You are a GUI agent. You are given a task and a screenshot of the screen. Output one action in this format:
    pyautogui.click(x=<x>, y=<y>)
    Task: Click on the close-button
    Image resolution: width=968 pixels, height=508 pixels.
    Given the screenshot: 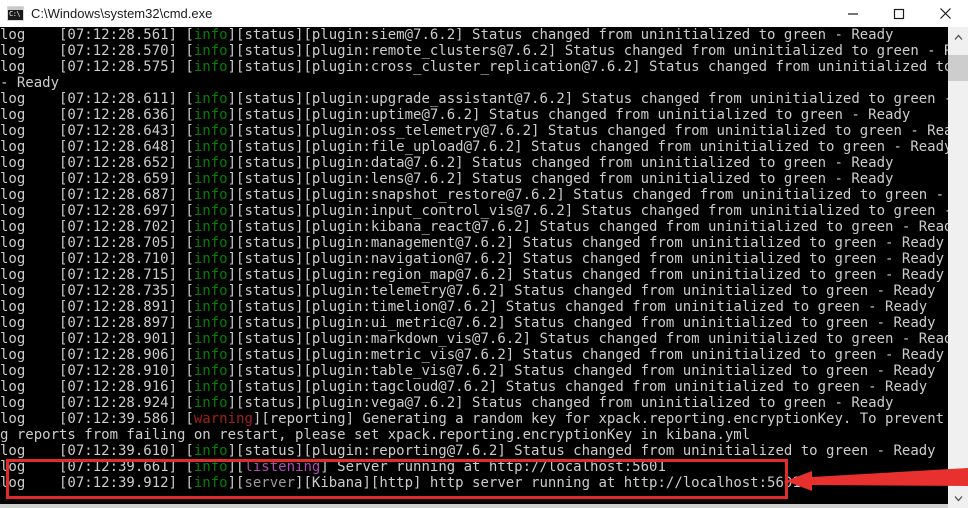 What is the action you would take?
    pyautogui.click(x=945, y=13)
    